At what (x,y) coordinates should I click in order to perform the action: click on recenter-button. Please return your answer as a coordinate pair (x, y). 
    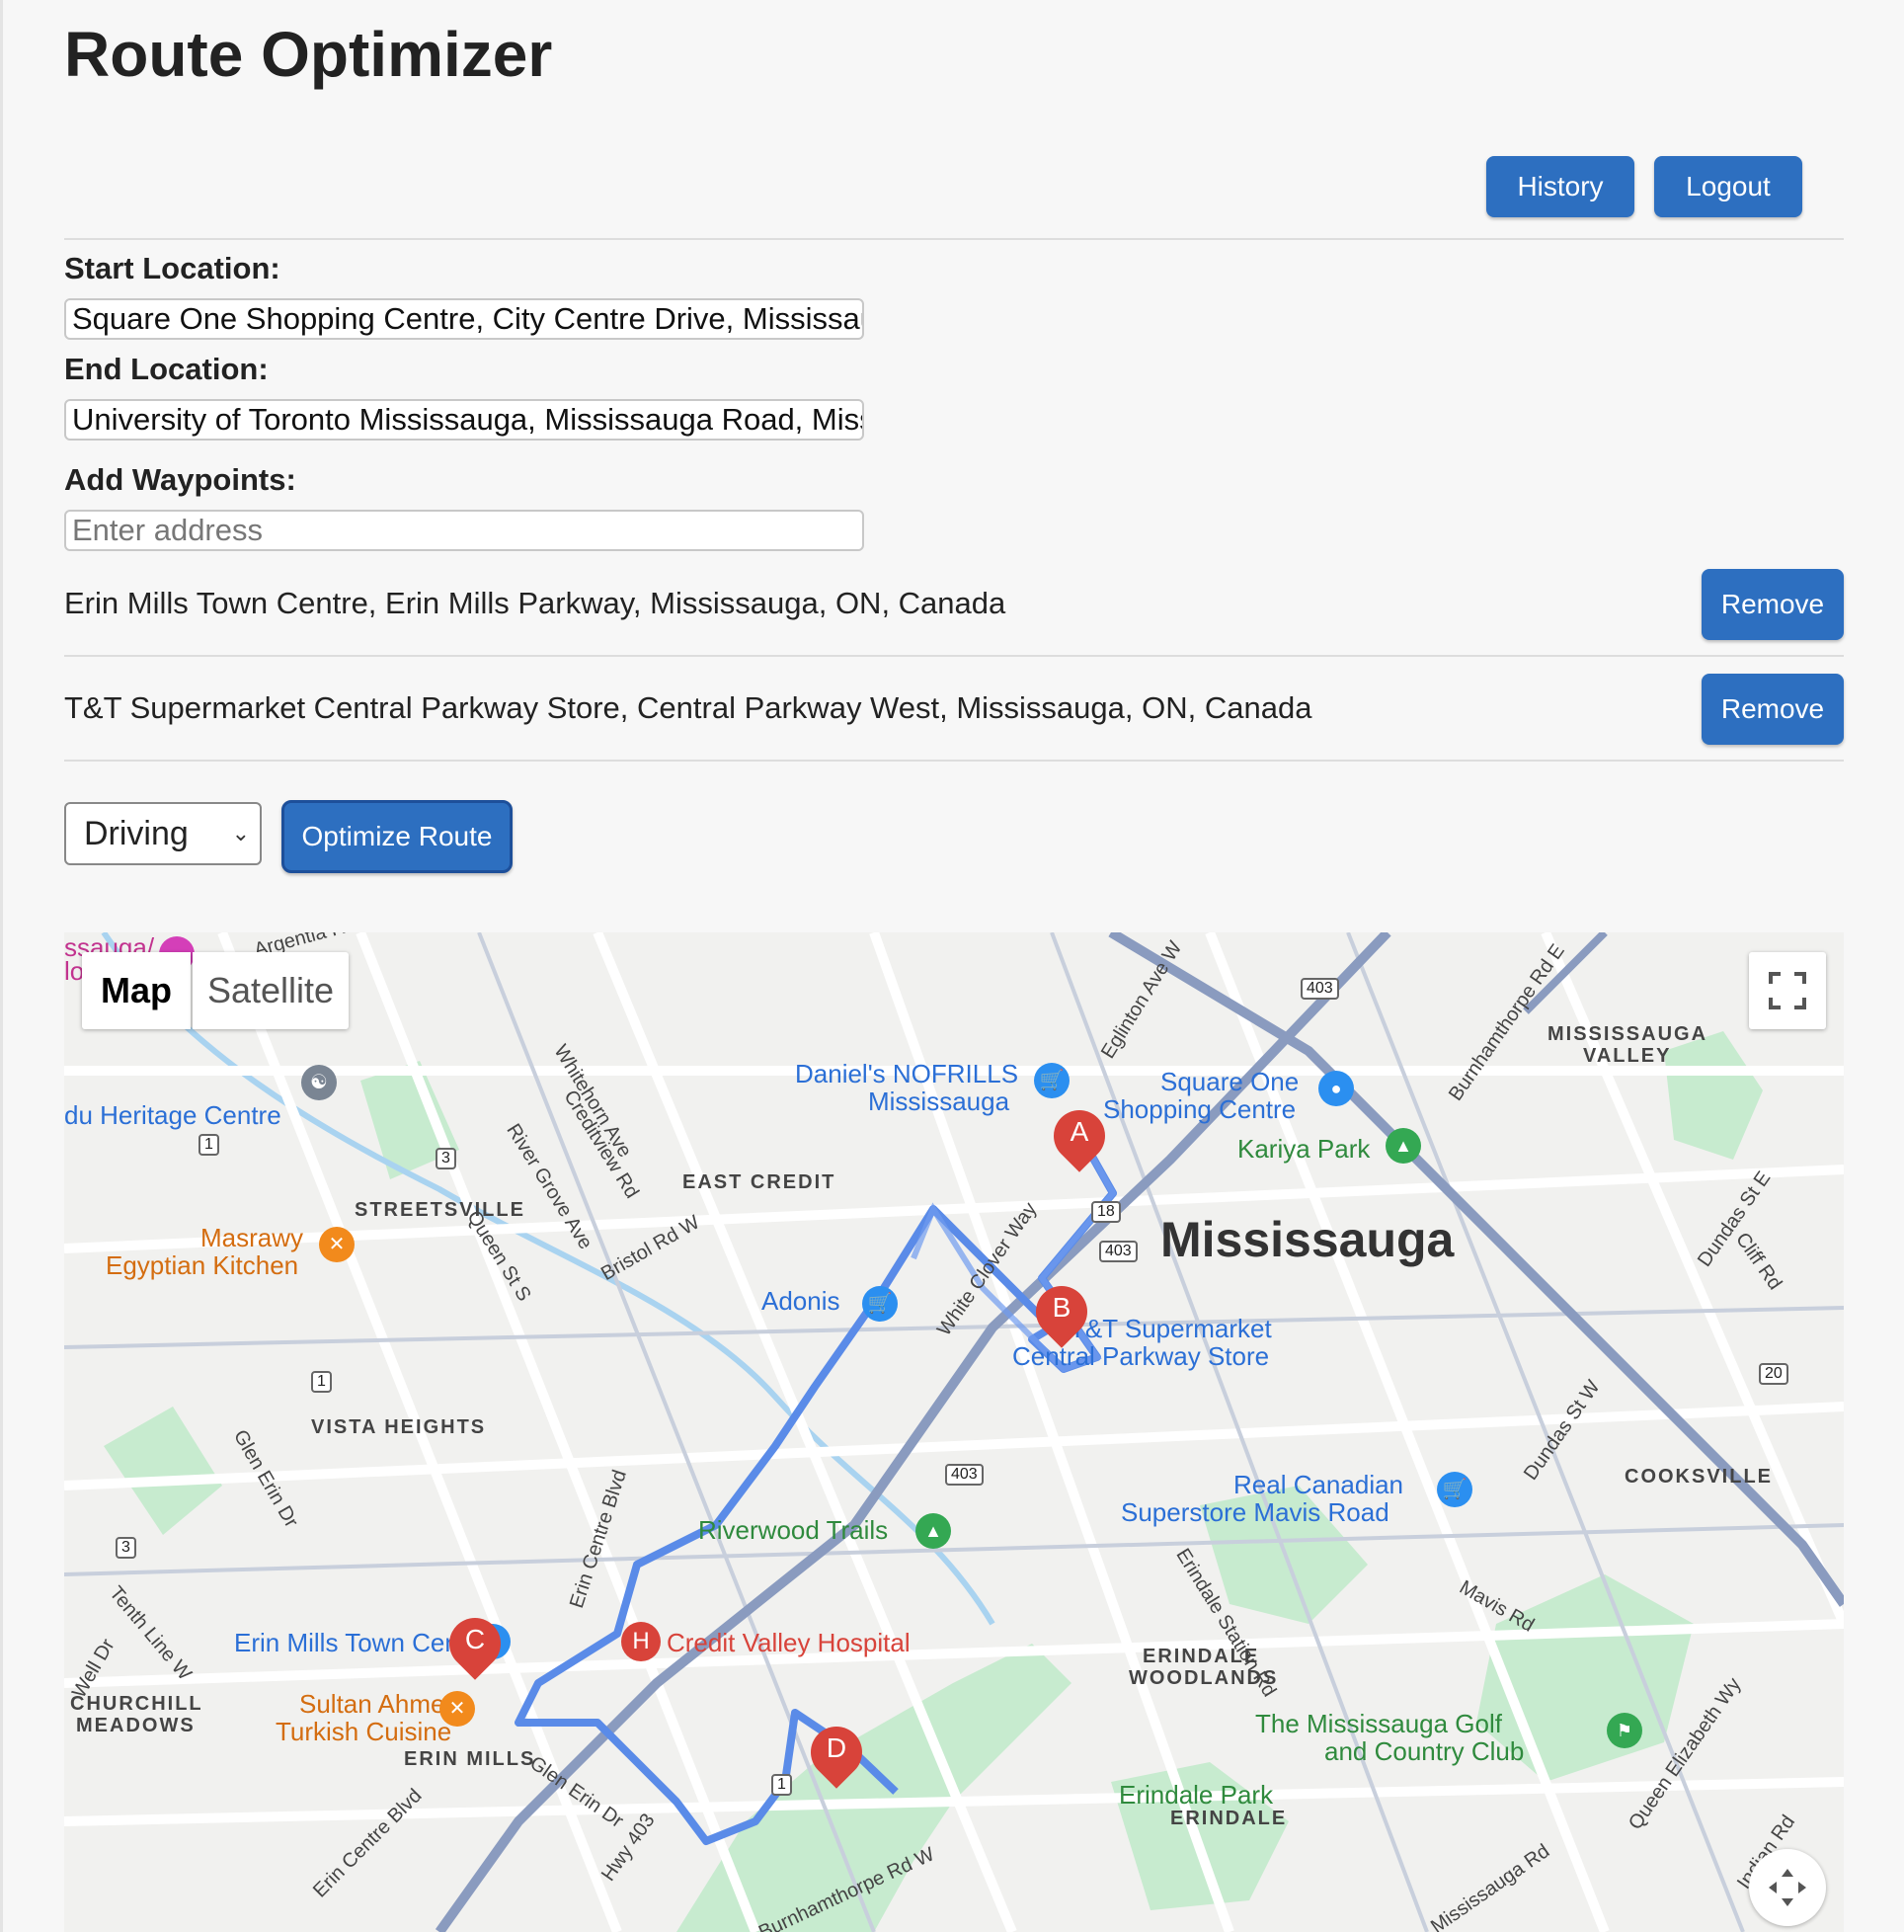
    Looking at the image, I should click on (1787, 1887).